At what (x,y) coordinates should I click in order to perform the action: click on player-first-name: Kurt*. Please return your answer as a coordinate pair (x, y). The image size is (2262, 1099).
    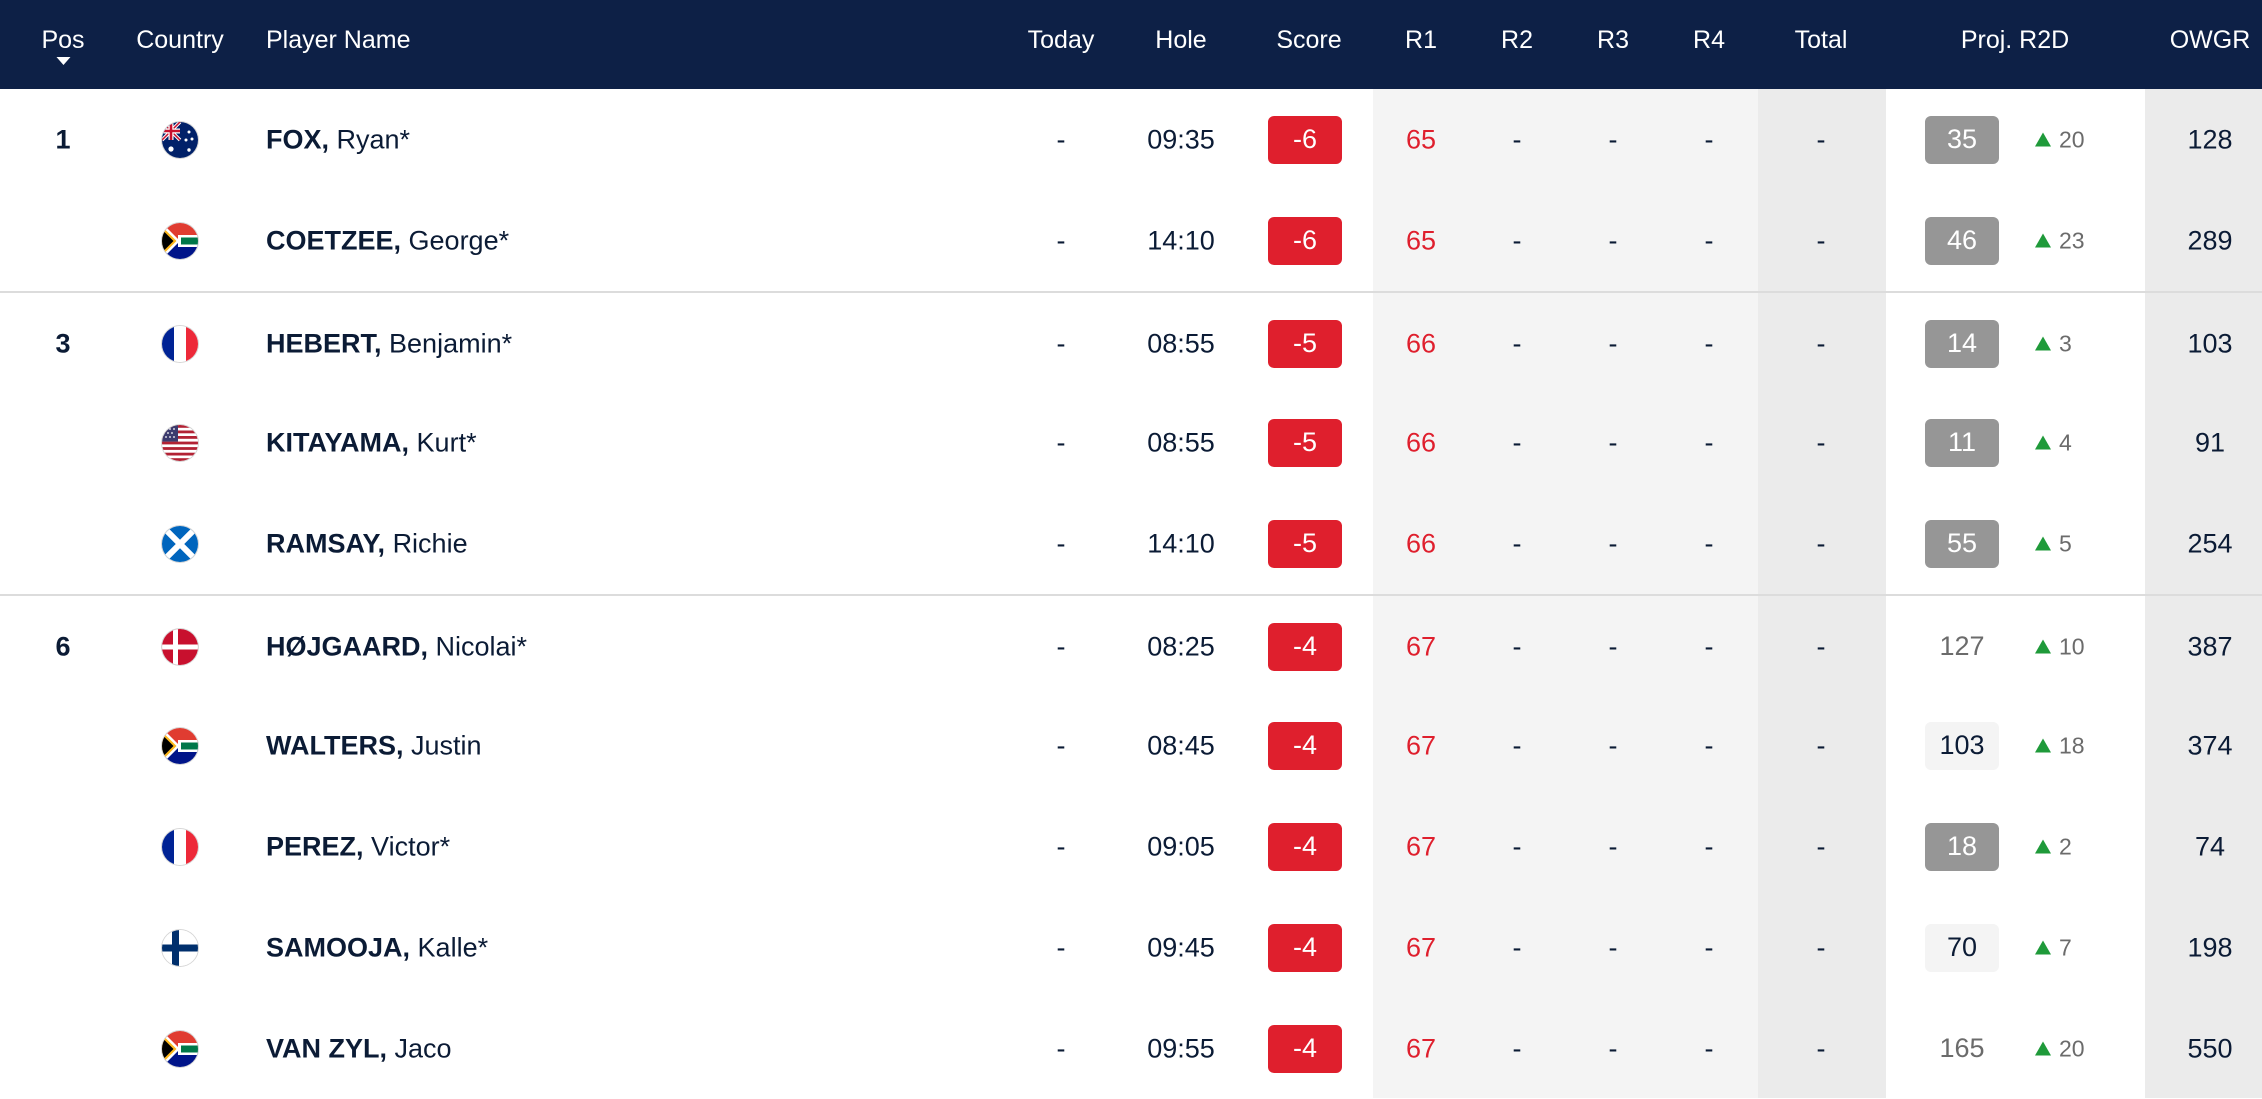
    Looking at the image, I should click on (446, 442).